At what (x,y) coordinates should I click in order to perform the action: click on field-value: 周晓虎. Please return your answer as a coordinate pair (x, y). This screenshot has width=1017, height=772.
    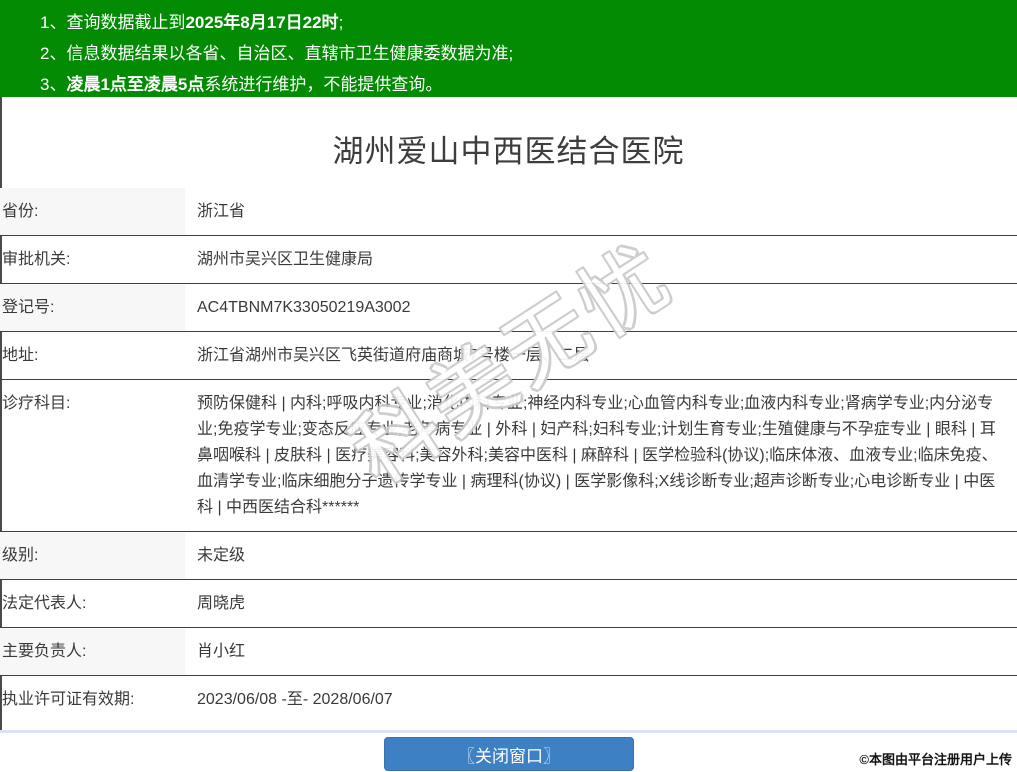
    Looking at the image, I should click on (221, 603).